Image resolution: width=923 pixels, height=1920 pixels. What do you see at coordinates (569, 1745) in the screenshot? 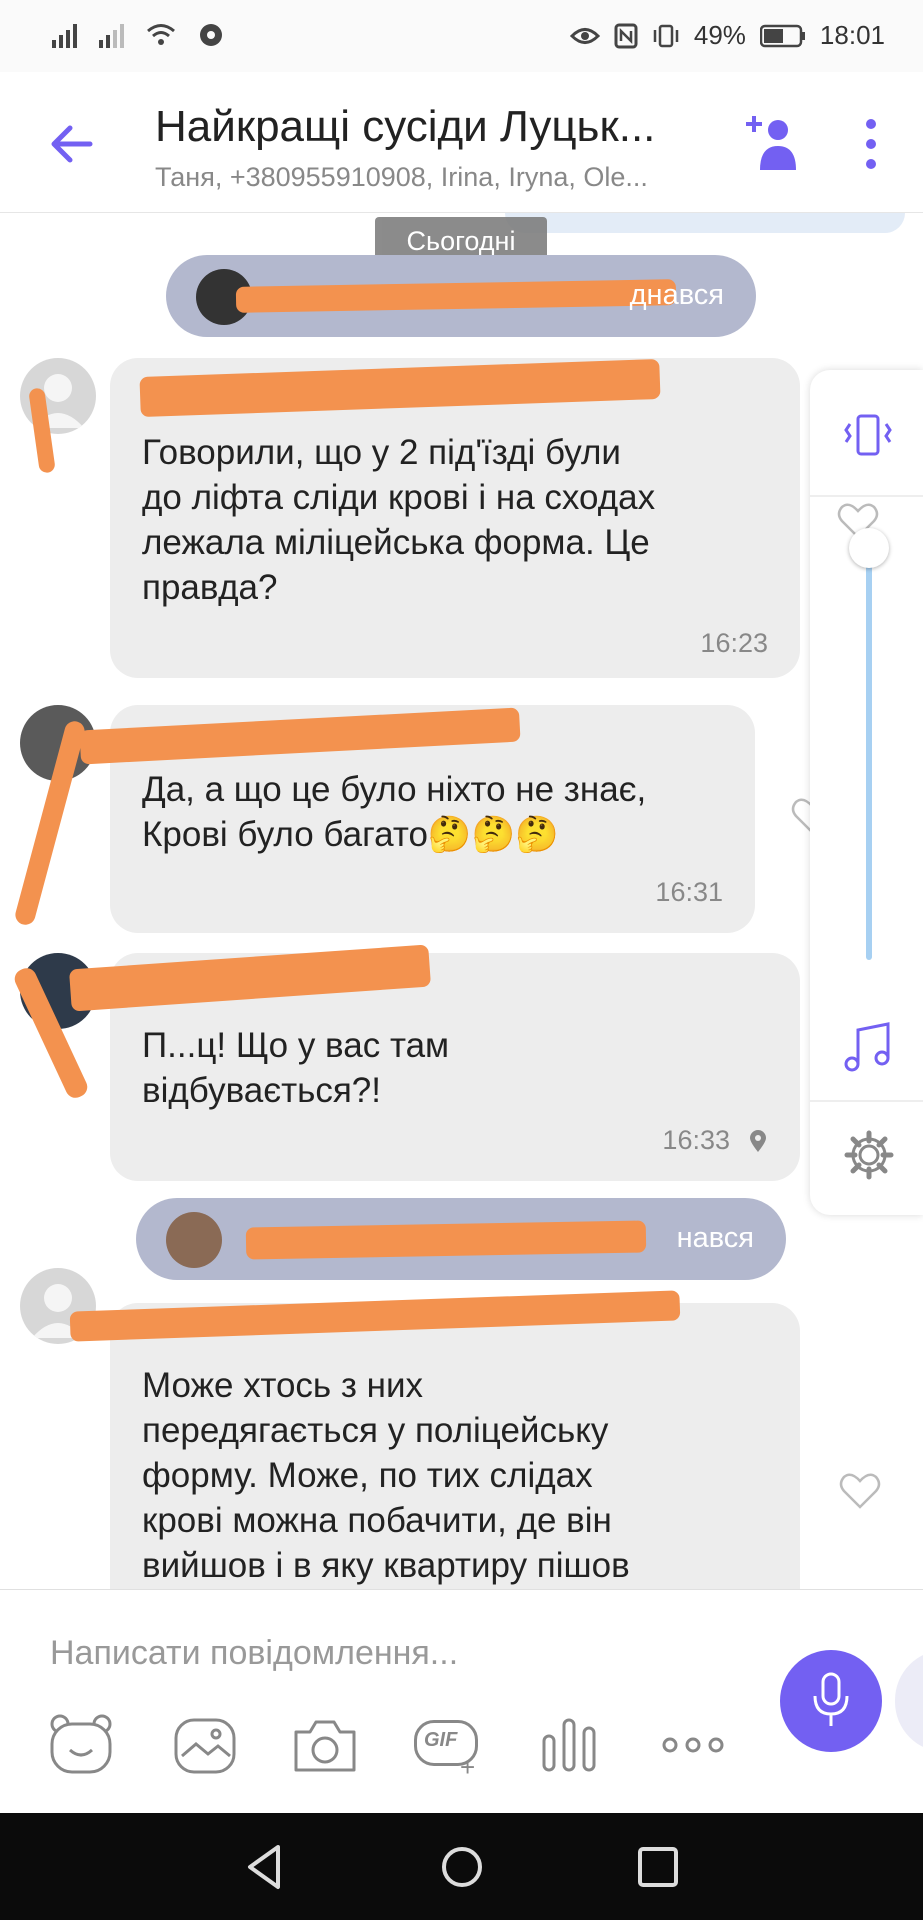
I see `poll-icon` at bounding box center [569, 1745].